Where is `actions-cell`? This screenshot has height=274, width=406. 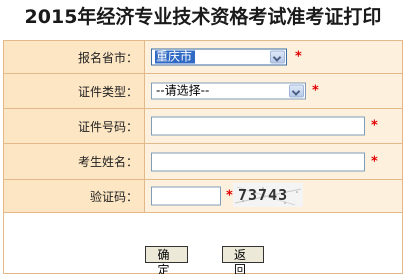 actions-cell is located at coordinates (273, 243).